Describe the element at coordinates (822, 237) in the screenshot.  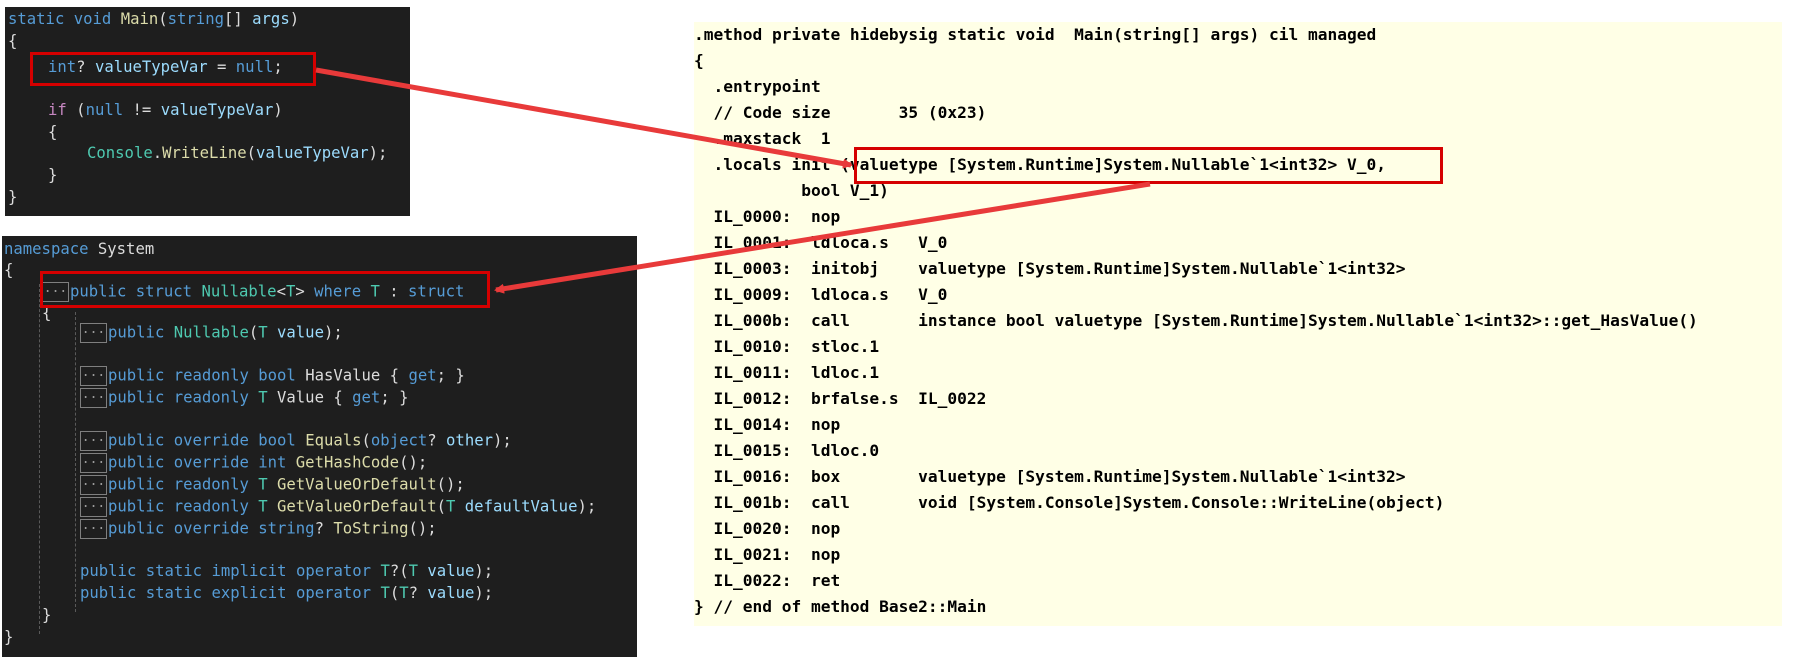
I see `arrow-locals-to-struct` at that location.